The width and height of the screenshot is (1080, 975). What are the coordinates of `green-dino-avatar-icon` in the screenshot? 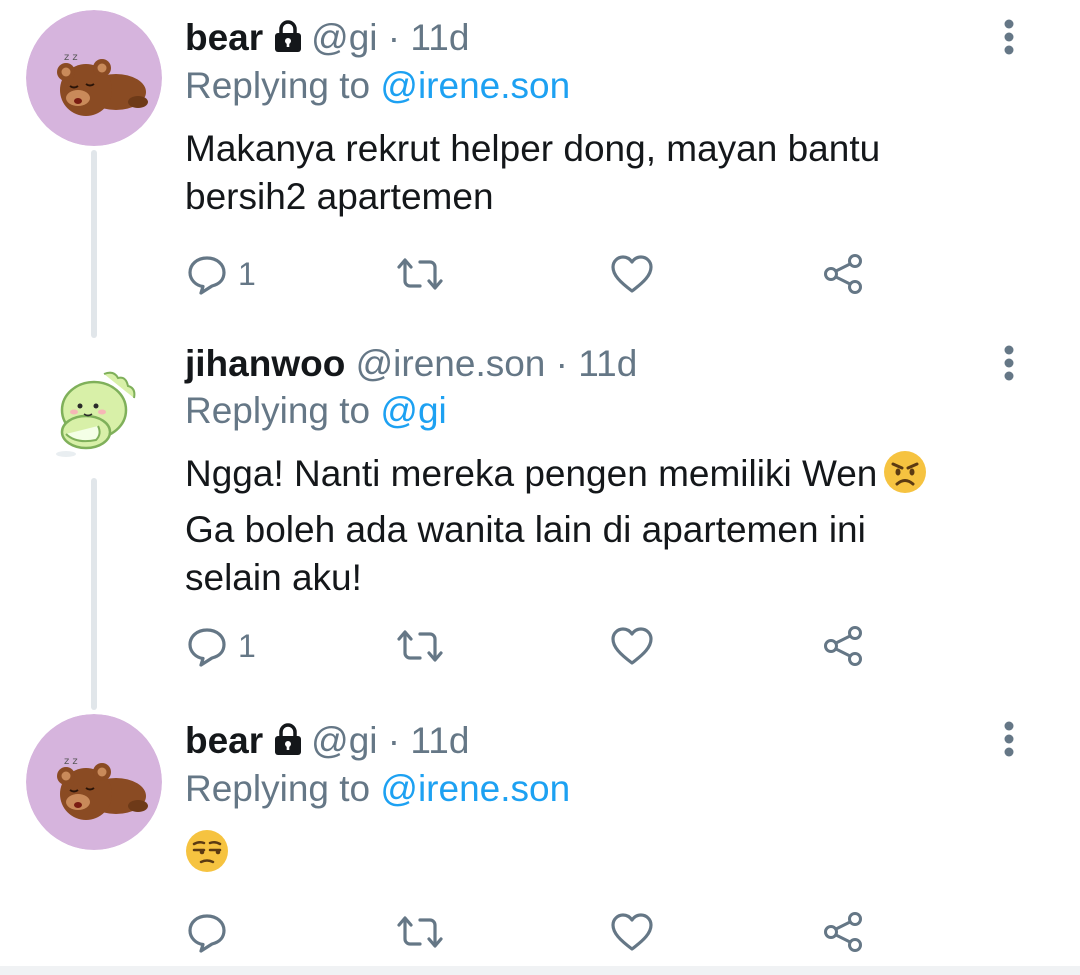 It's located at (96, 414).